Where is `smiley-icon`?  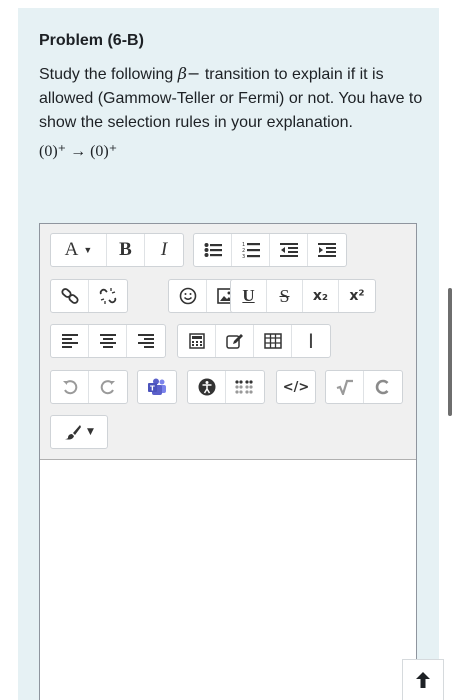 smiley-icon is located at coordinates (187, 296).